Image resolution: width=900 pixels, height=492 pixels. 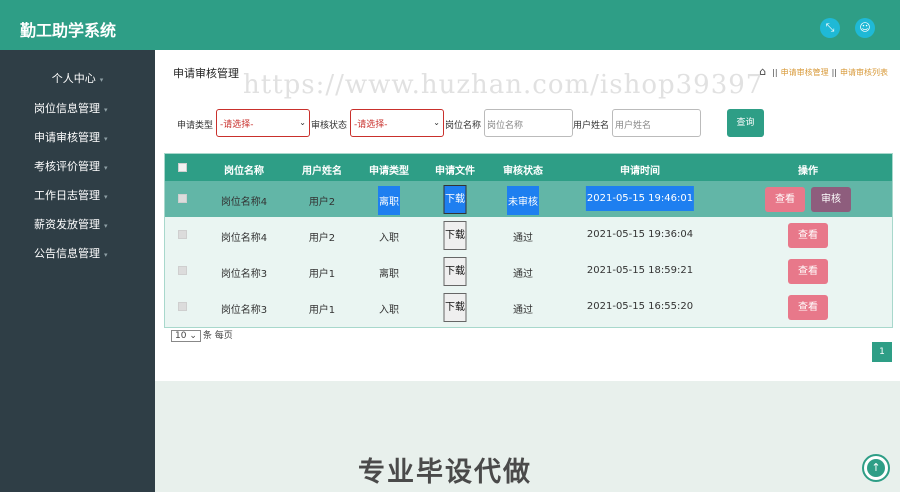 I want to click on apply-time-cell: 2021-05-15 19:46:01, so click(x=640, y=198).